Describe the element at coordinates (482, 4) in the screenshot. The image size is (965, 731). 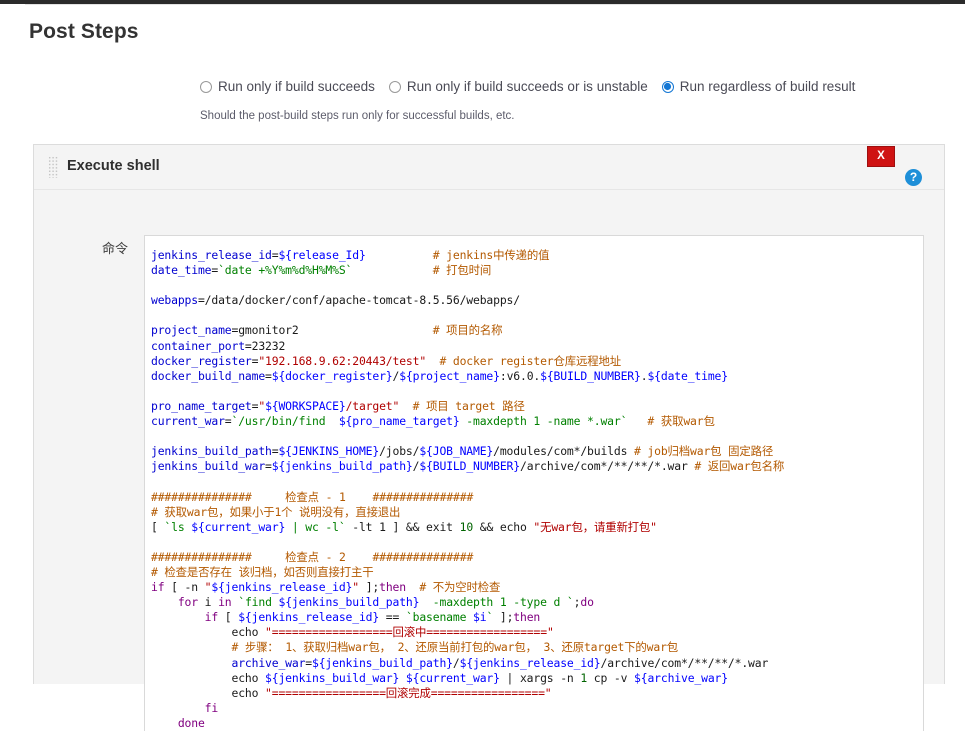
I see `header-divider` at that location.